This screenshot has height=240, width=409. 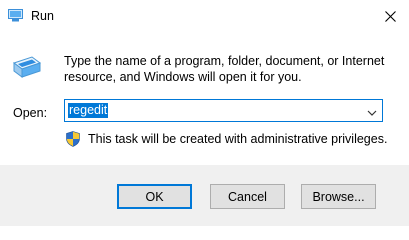 What do you see at coordinates (88, 110) in the screenshot?
I see `open-input: regedit` at bounding box center [88, 110].